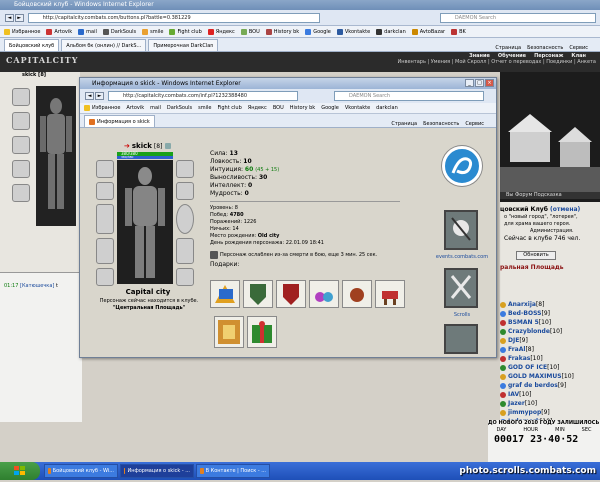 The image size is (600, 482). I want to click on player-row: graf de berdos[9], so click(550, 385).